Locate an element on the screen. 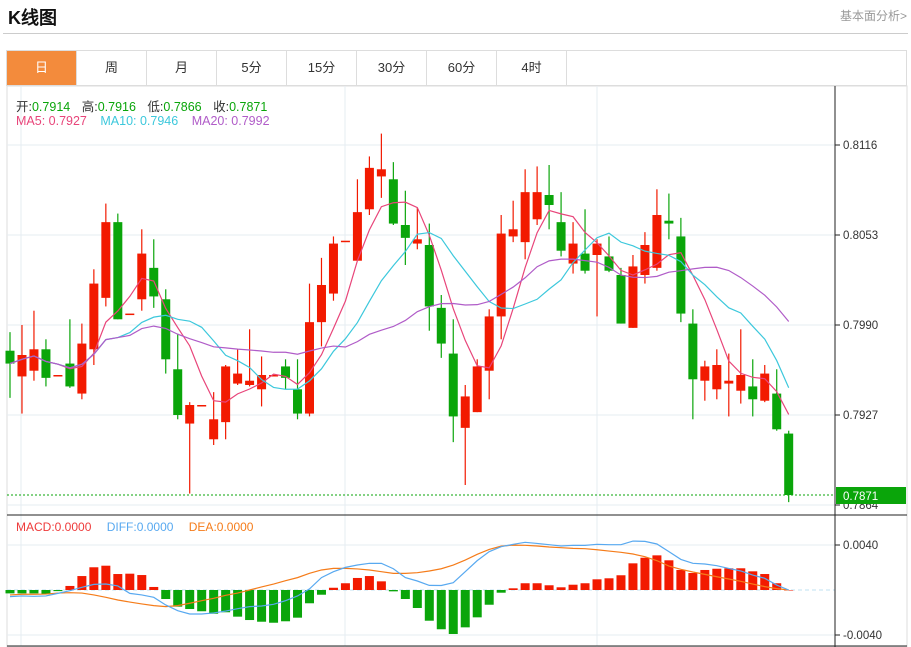 Image resolution: width=911 pixels, height=647 pixels. price-tick-label: 0.8053 is located at coordinates (860, 236).